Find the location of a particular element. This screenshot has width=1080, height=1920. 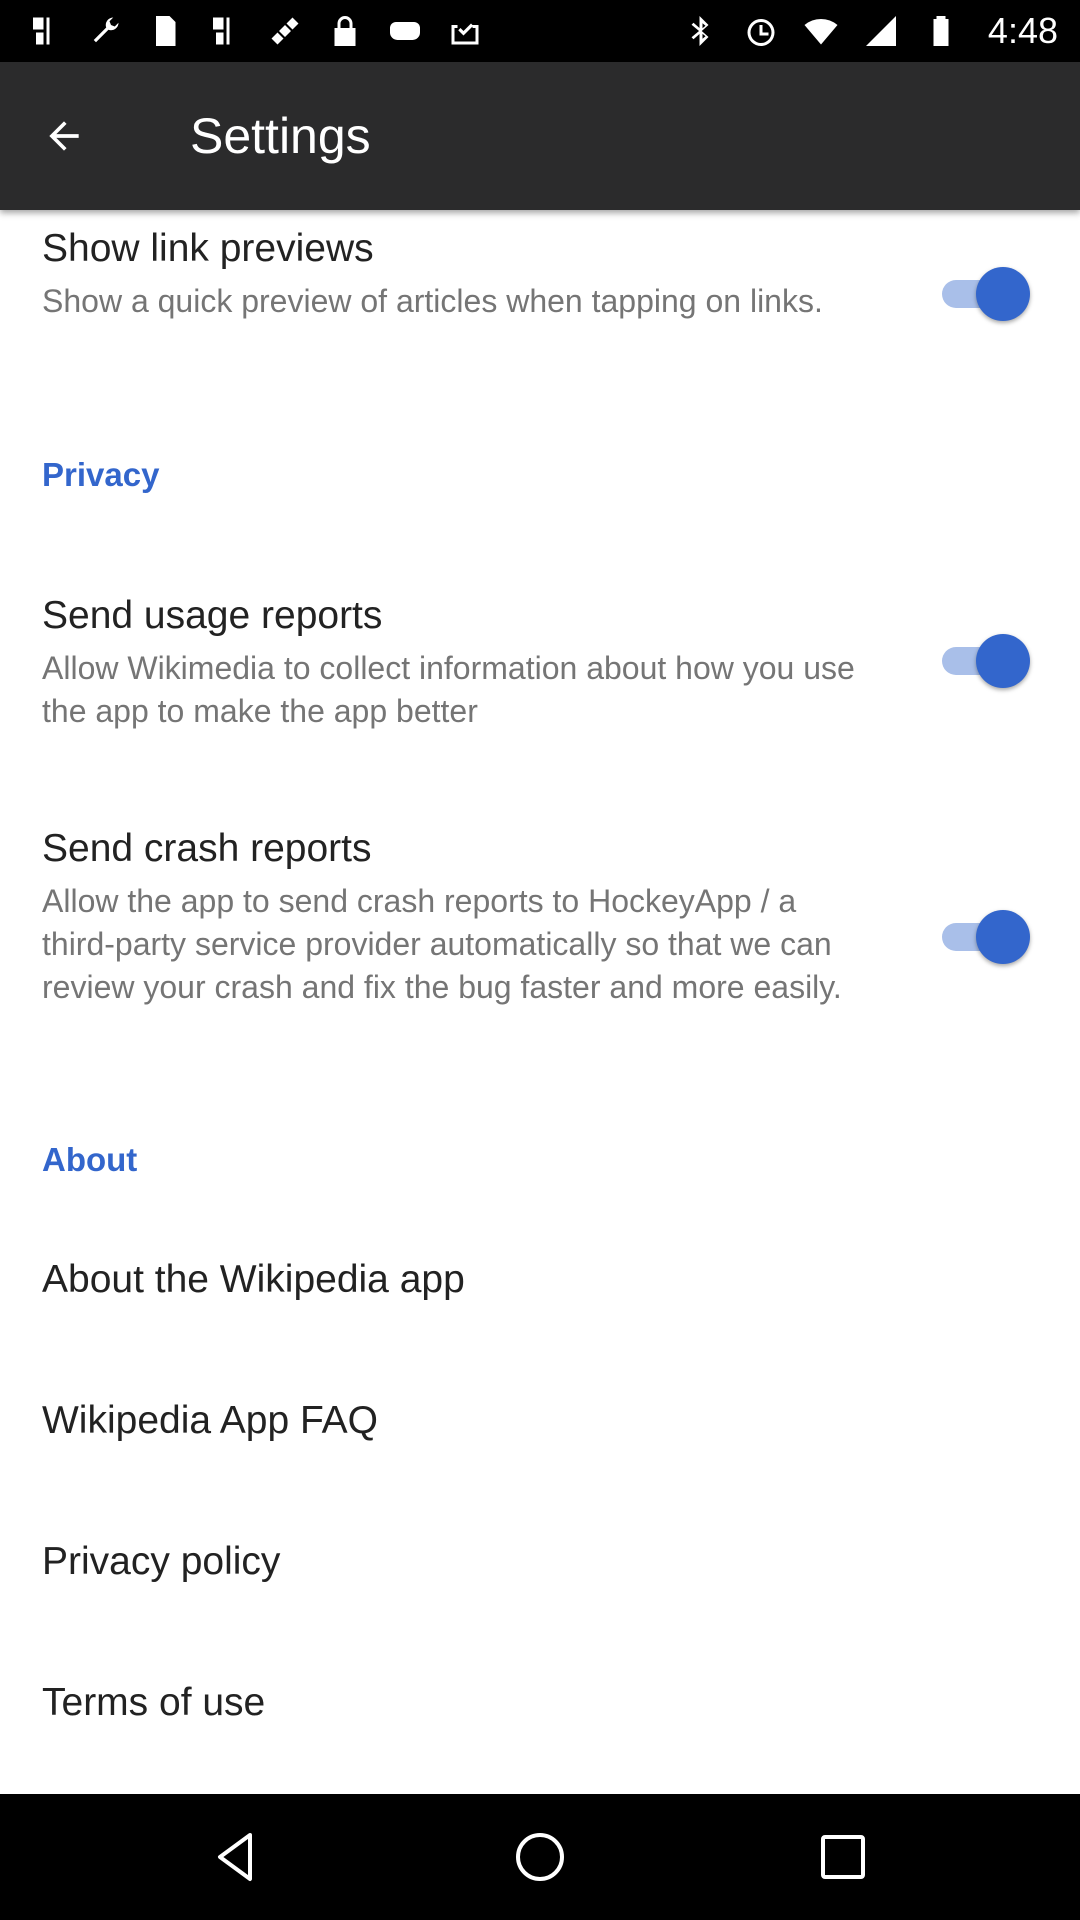

nav-recents-button is located at coordinates (843, 1857).